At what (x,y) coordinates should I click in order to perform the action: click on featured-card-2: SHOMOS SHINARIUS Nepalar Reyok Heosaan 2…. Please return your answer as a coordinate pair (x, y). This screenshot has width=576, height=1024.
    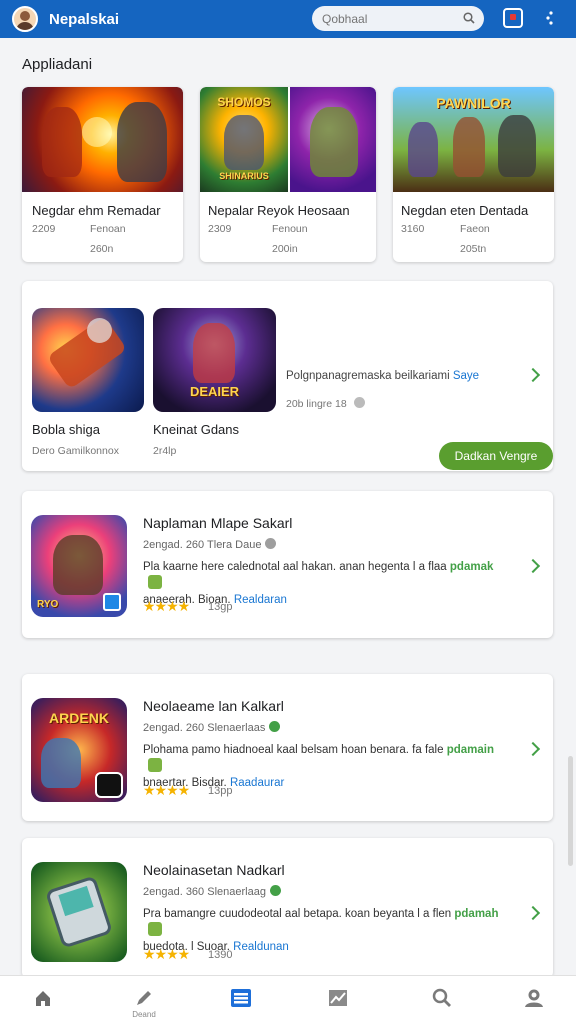
    Looking at the image, I should click on (288, 174).